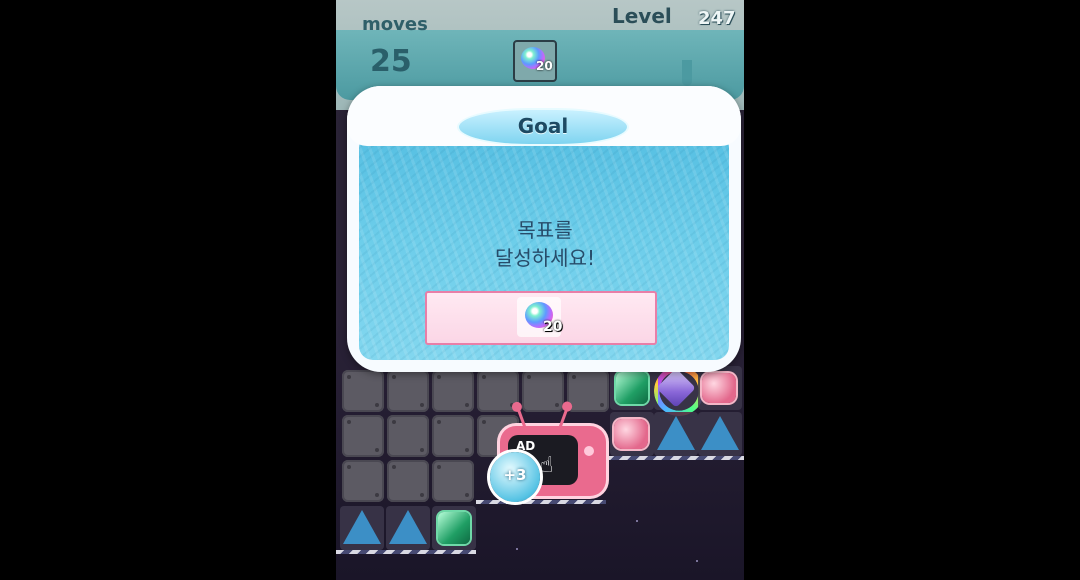  What do you see at coordinates (543, 126) in the screenshot?
I see `goal-title: Goal` at bounding box center [543, 126].